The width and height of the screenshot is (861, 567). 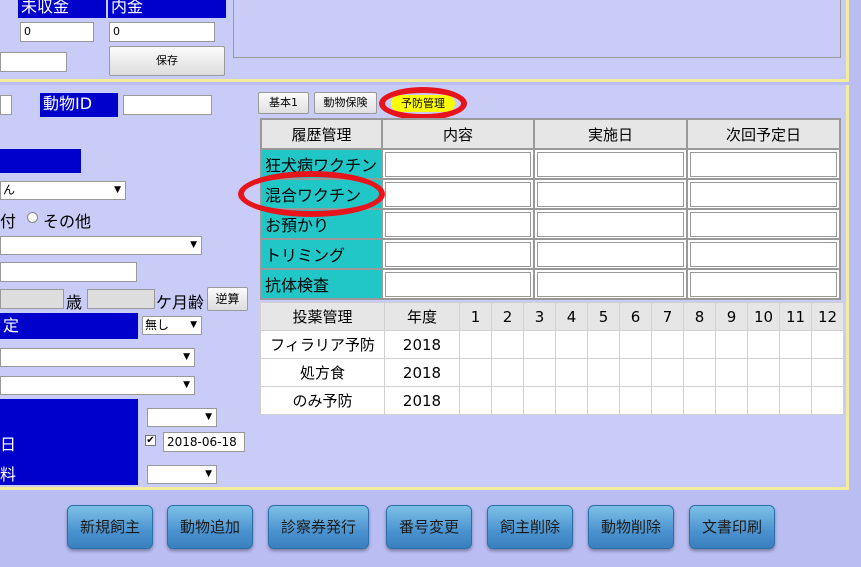 What do you see at coordinates (97, 357) in the screenshot?
I see `select-2: ▼` at bounding box center [97, 357].